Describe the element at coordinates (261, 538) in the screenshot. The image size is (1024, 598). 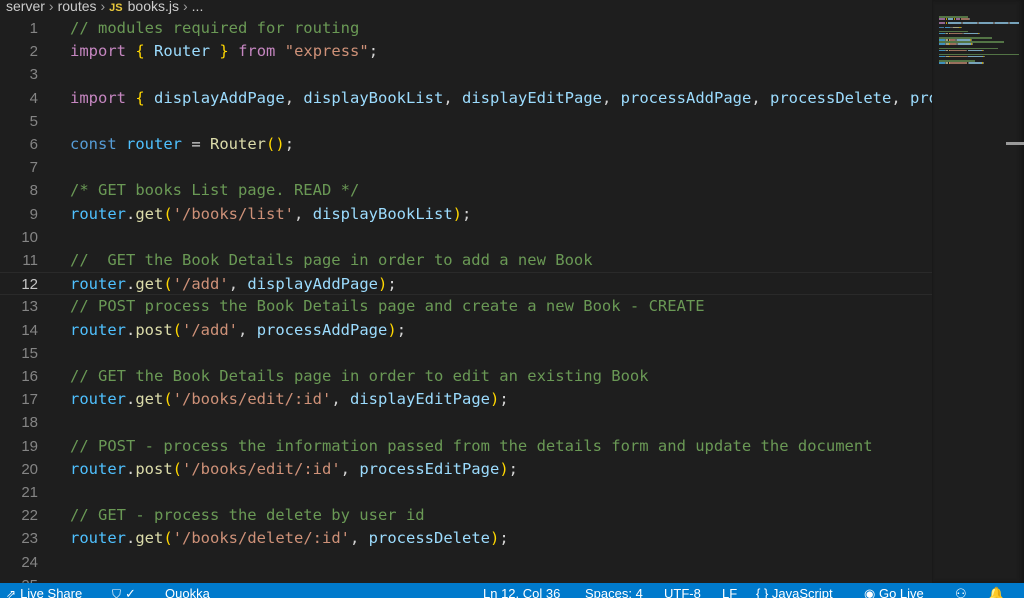
I see `token-string: '/books/delete/:id'` at that location.